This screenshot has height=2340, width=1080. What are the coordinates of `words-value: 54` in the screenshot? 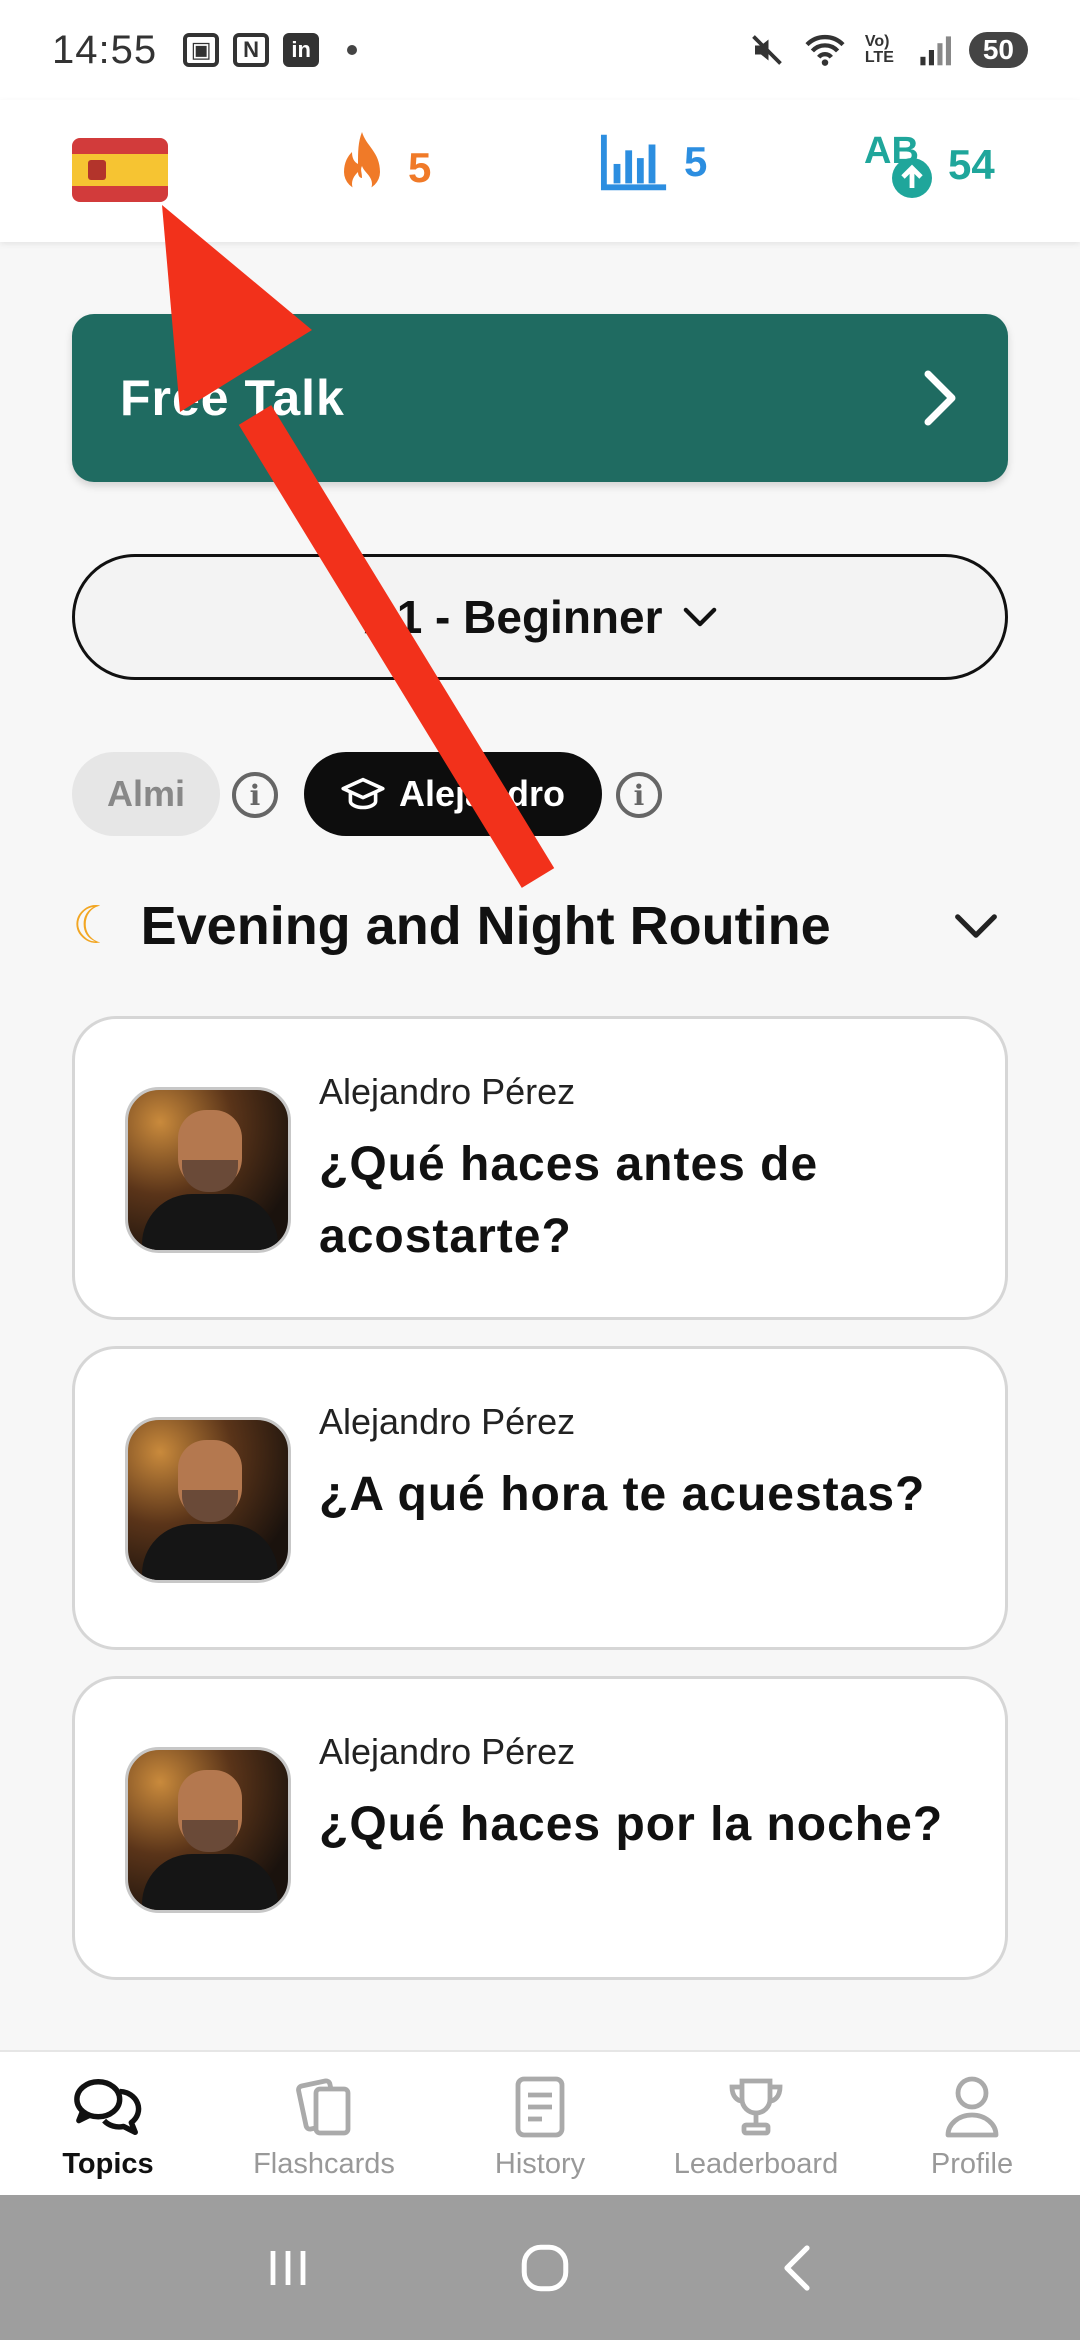 It's located at (971, 164).